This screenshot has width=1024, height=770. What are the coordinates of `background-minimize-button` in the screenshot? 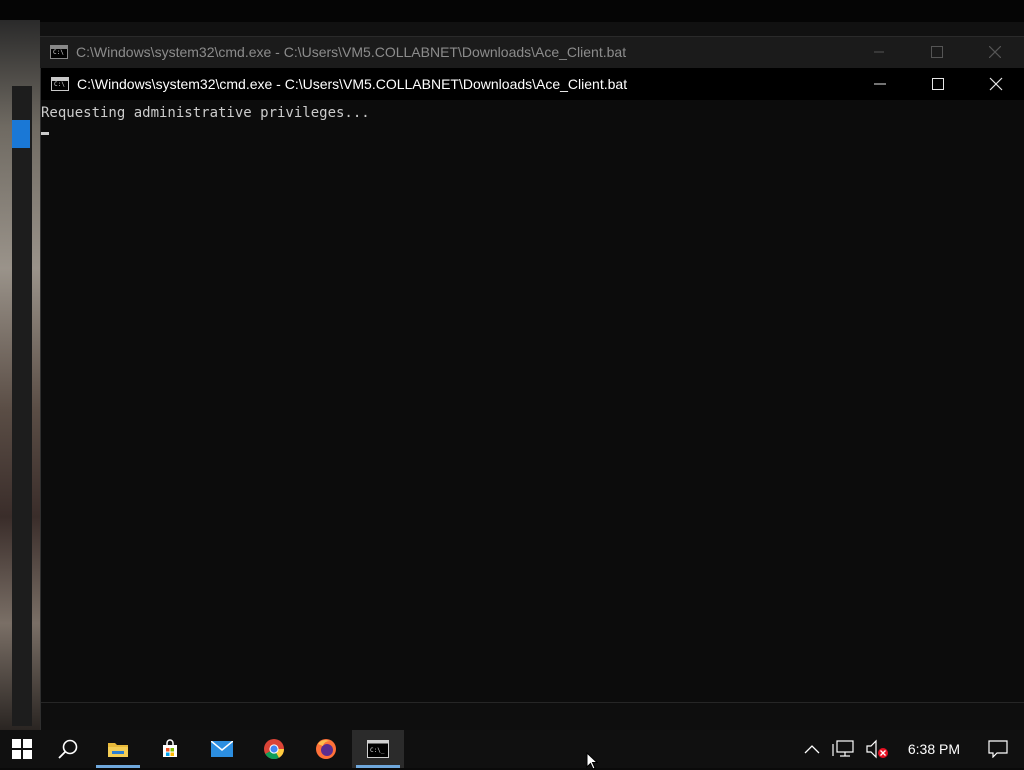 It's located at (879, 52).